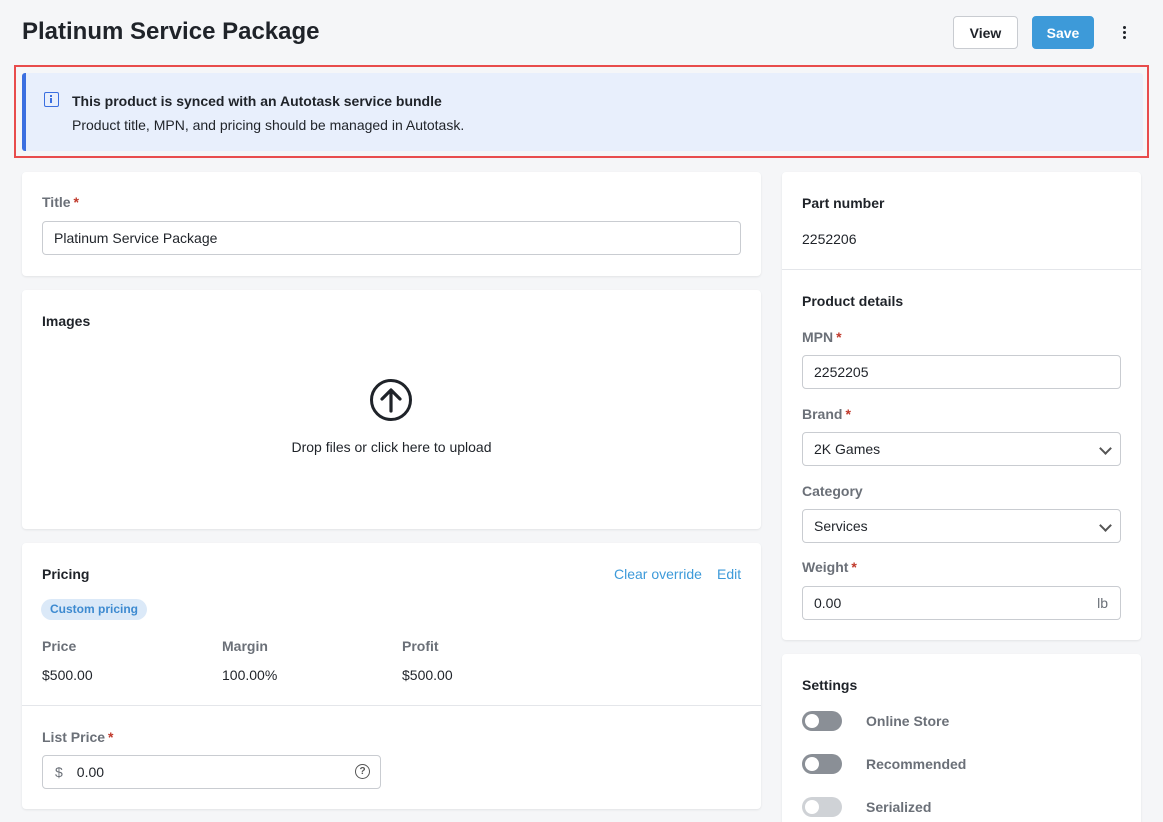  Describe the element at coordinates (961, 526) in the screenshot. I see `category-select: Services` at that location.